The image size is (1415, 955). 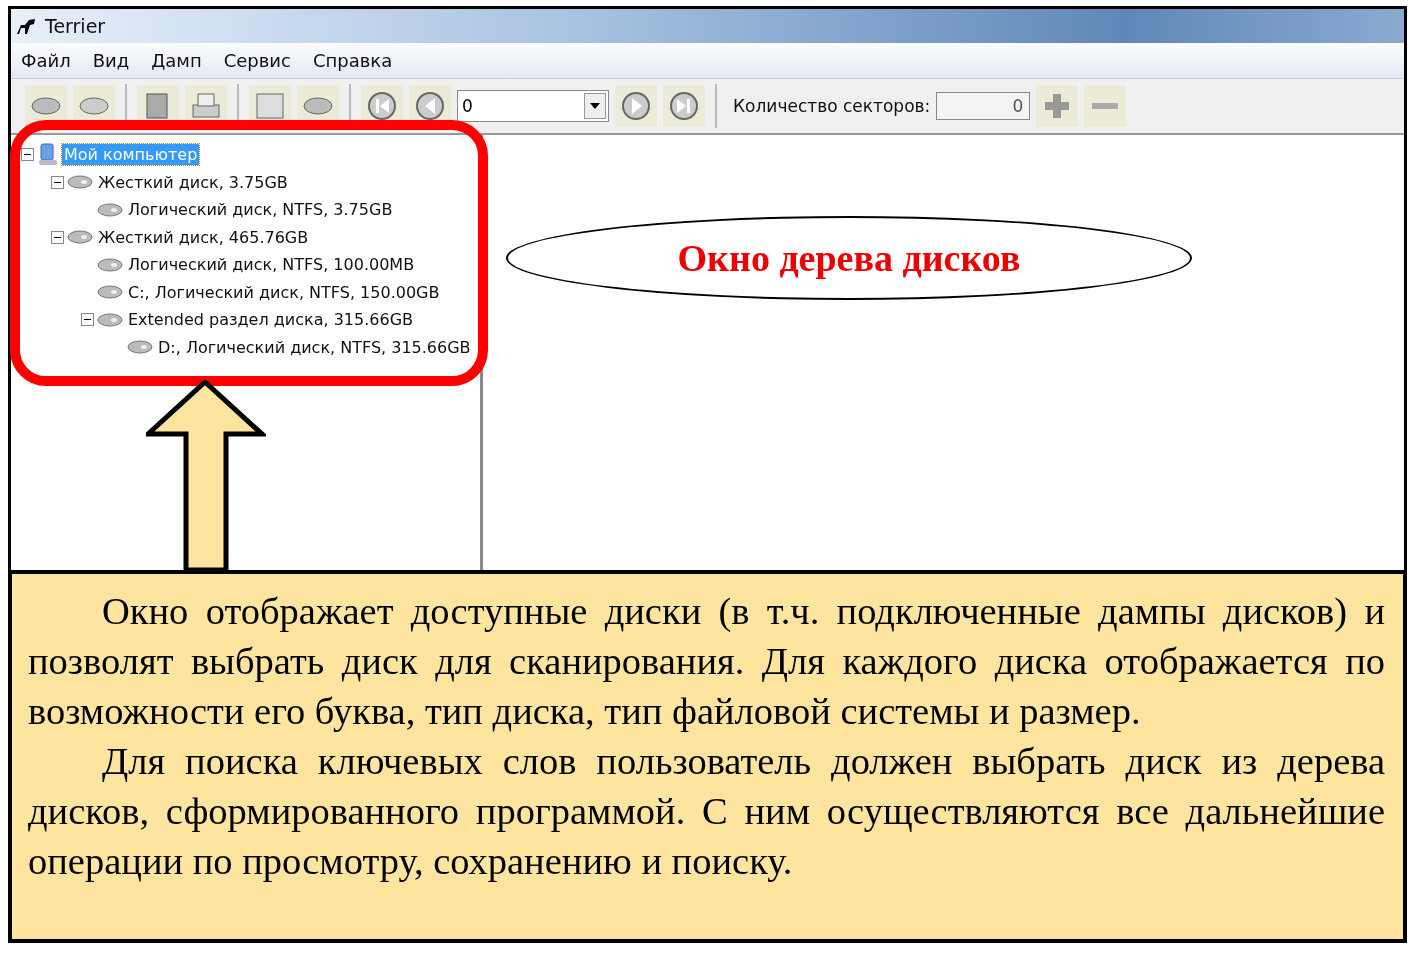 What do you see at coordinates (271, 320) in the screenshot?
I see `tree-item: Extended раздел диска, 315.66GB` at bounding box center [271, 320].